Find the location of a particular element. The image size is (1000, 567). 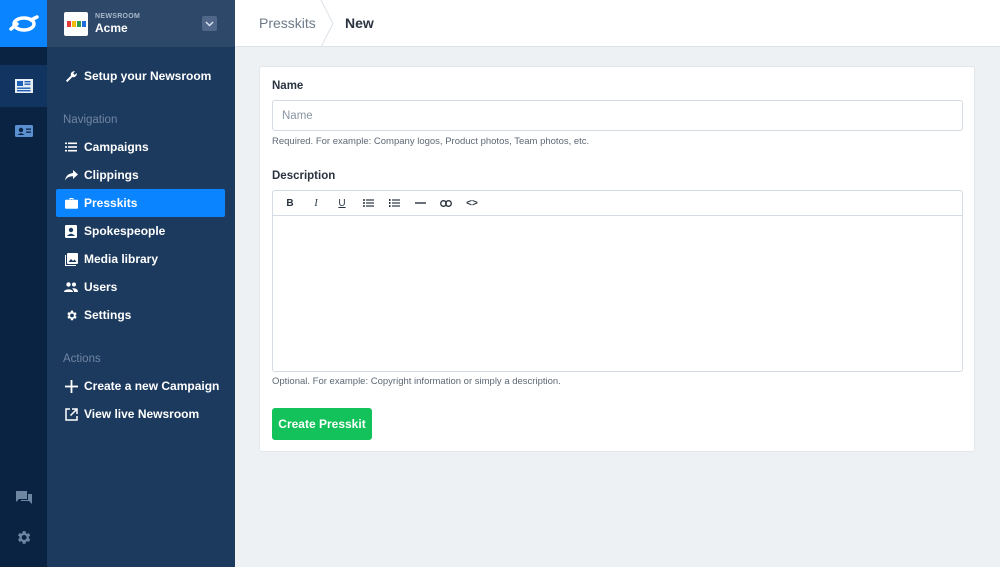

bold-icon: B is located at coordinates (290, 203).